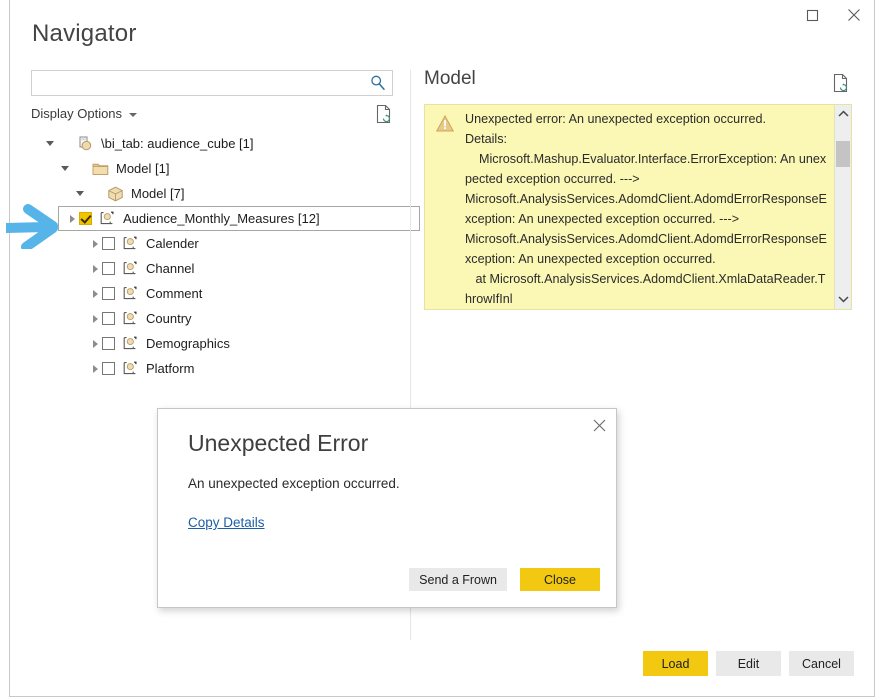 This screenshot has width=885, height=700. I want to click on folder-icon, so click(100, 169).